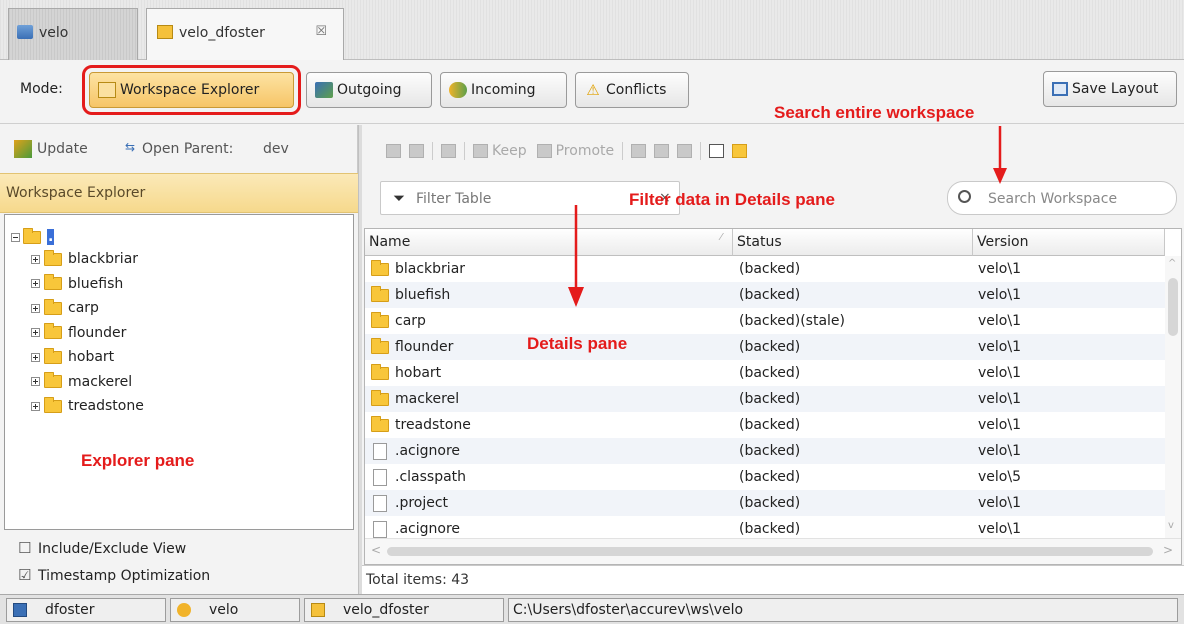 The height and width of the screenshot is (624, 1184). Describe the element at coordinates (765, 477) in the screenshot. I see `table-row: .classpath (backed) velo\5` at that location.